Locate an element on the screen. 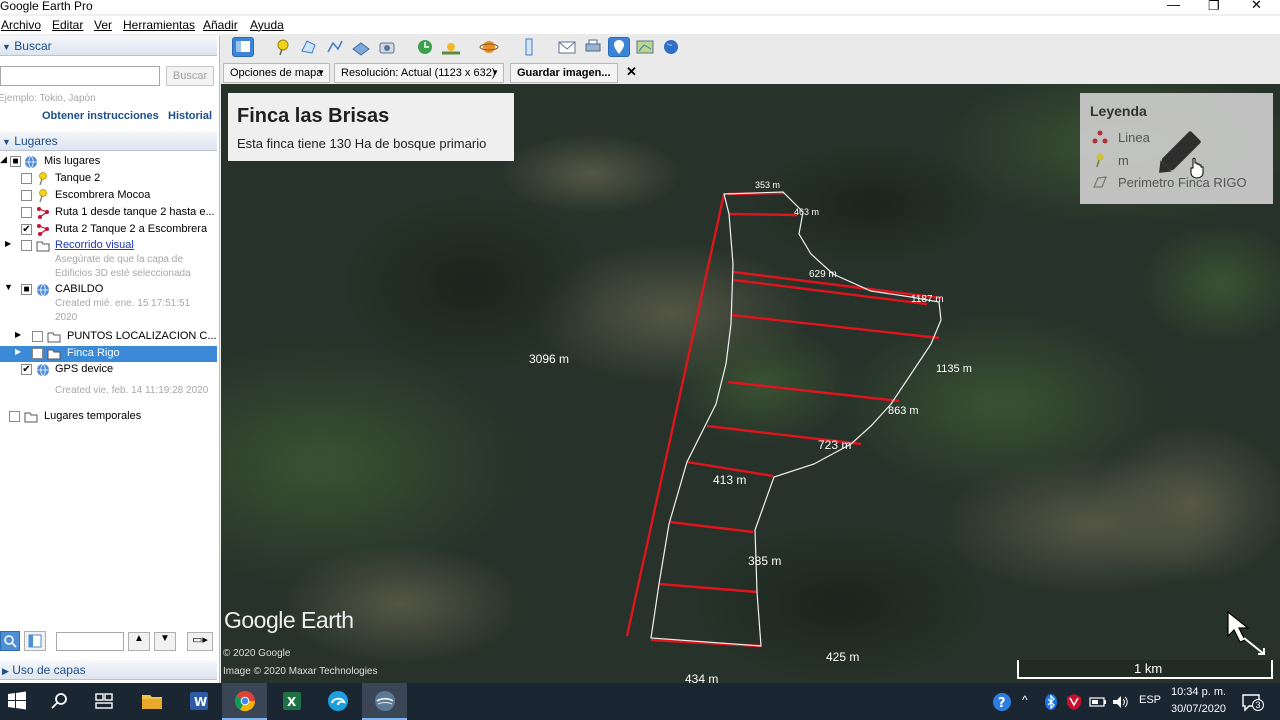 This screenshot has width=1280, height=720. search-button: Buscar is located at coordinates (190, 76).